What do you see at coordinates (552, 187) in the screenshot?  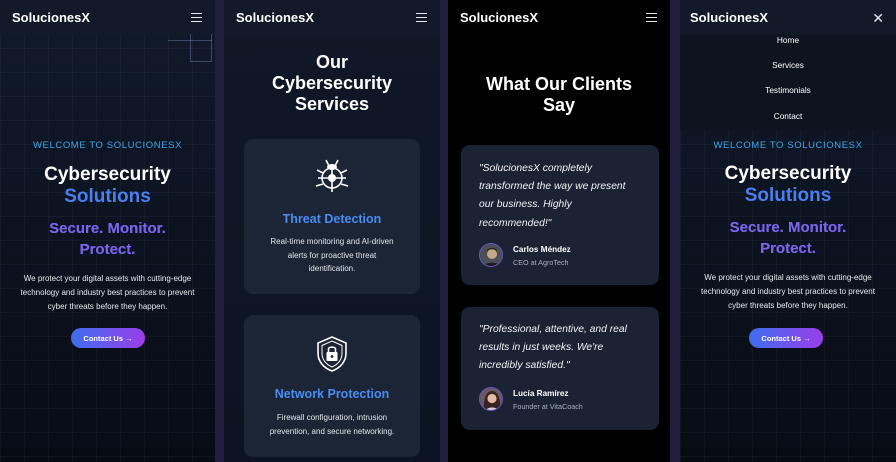 I see `quote-line: transformed the way we present` at bounding box center [552, 187].